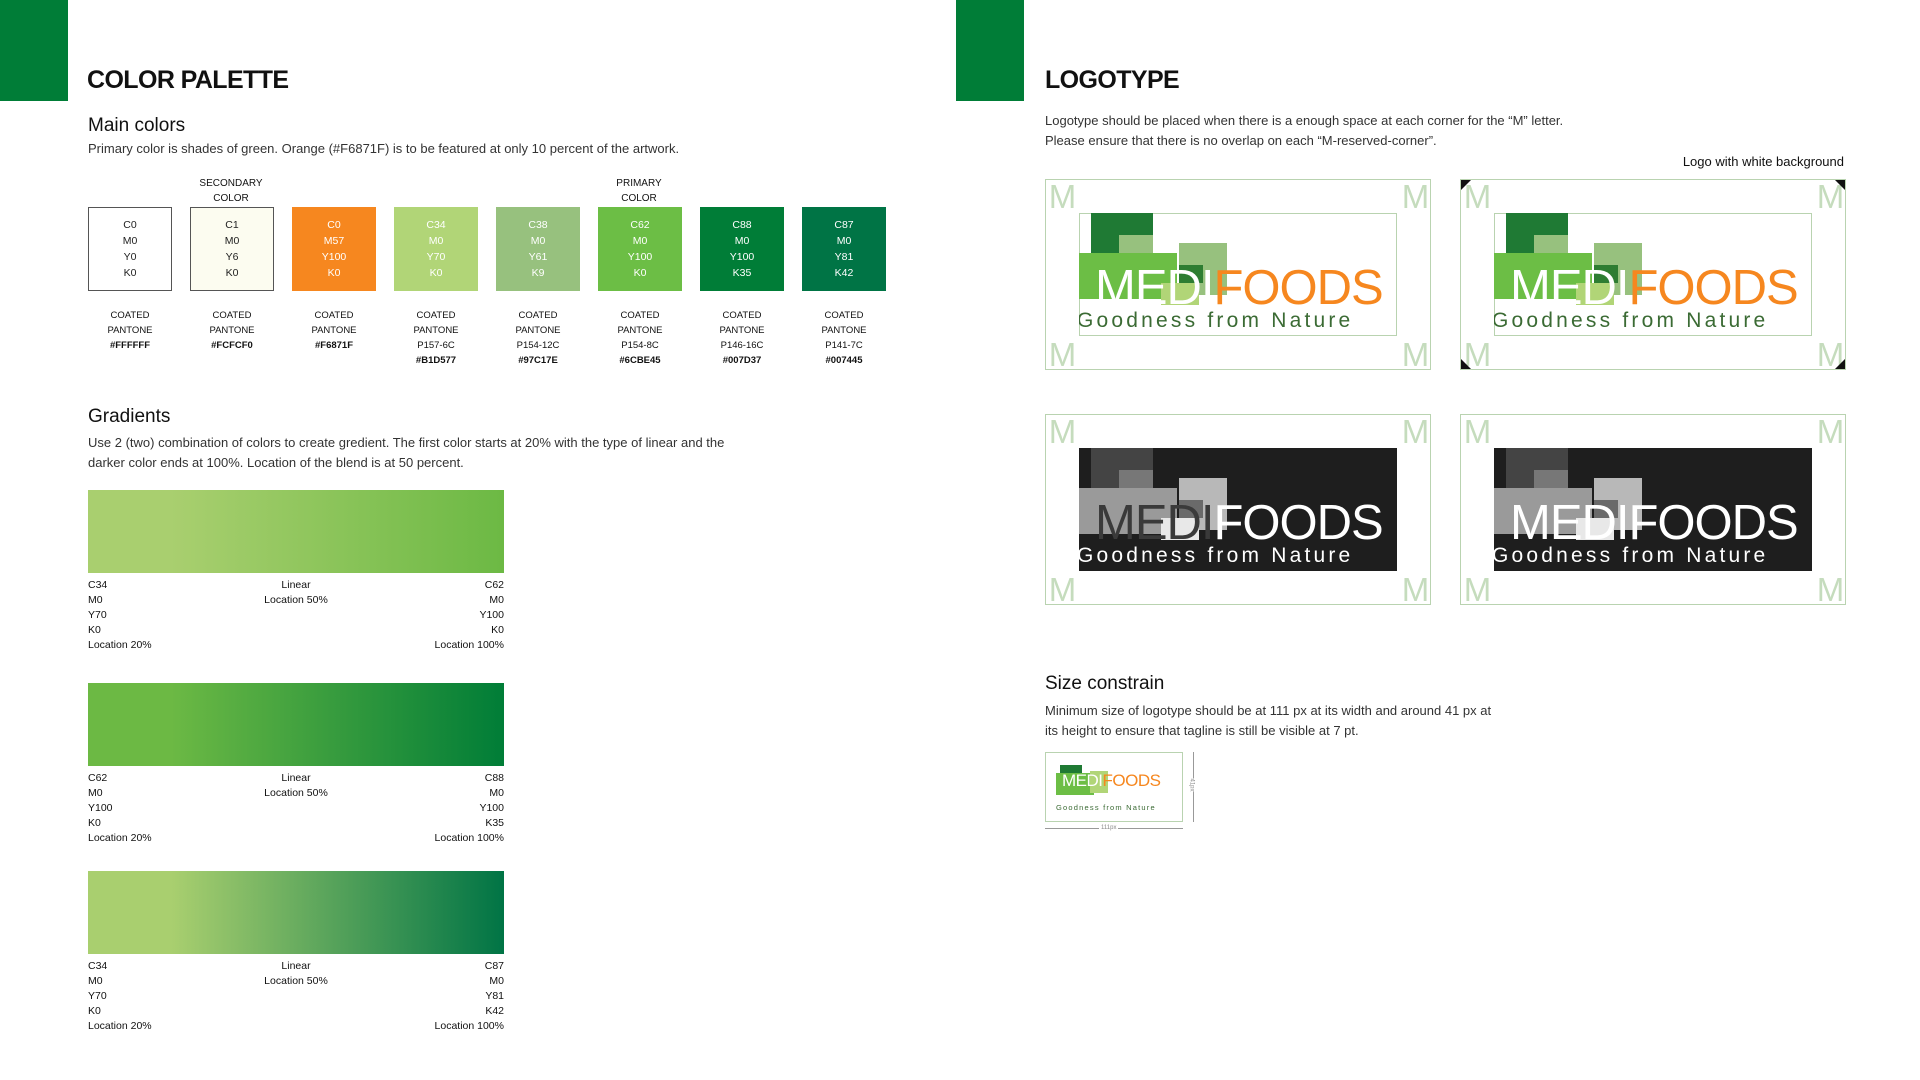 This screenshot has width=1920, height=1080. What do you see at coordinates (1106, 807) in the screenshot?
I see `mini-logo-tagline: Goodness from Nature` at bounding box center [1106, 807].